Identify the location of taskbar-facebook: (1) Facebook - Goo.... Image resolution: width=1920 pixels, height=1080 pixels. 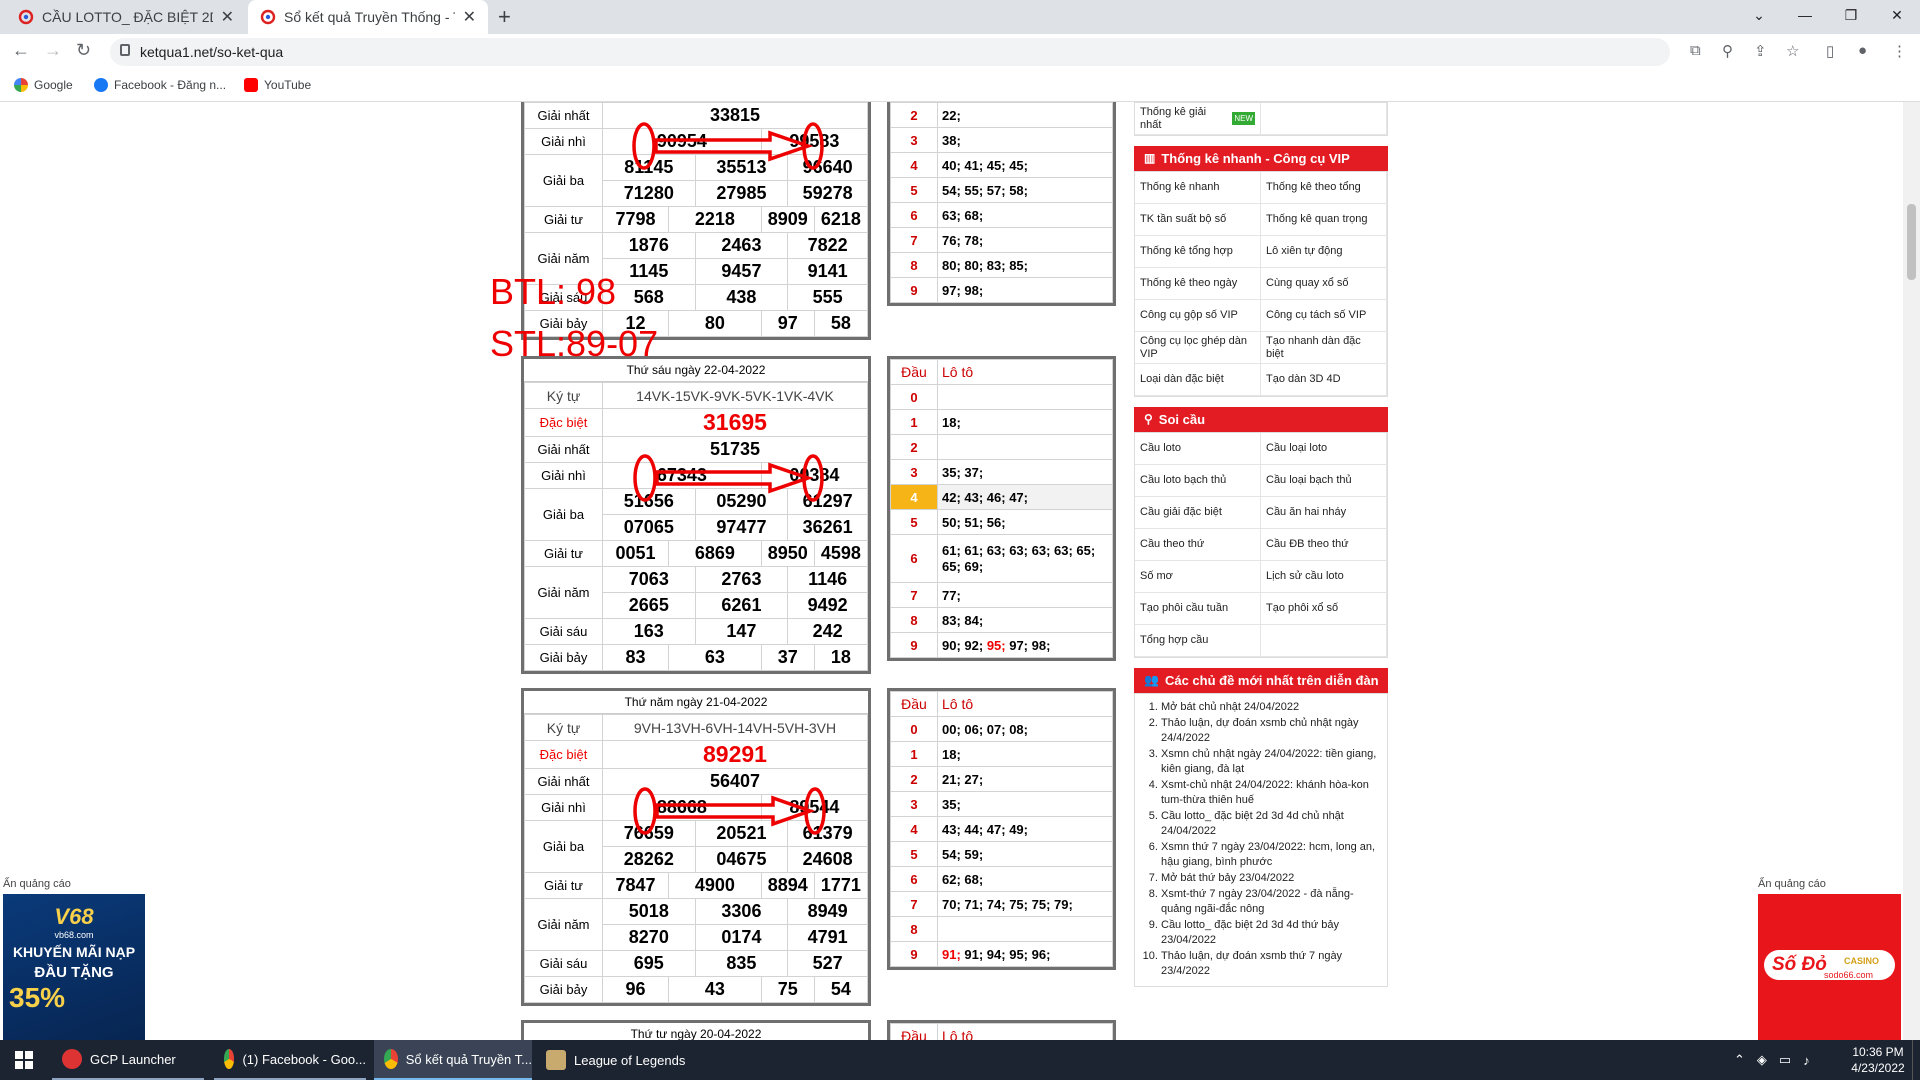
(290, 1060).